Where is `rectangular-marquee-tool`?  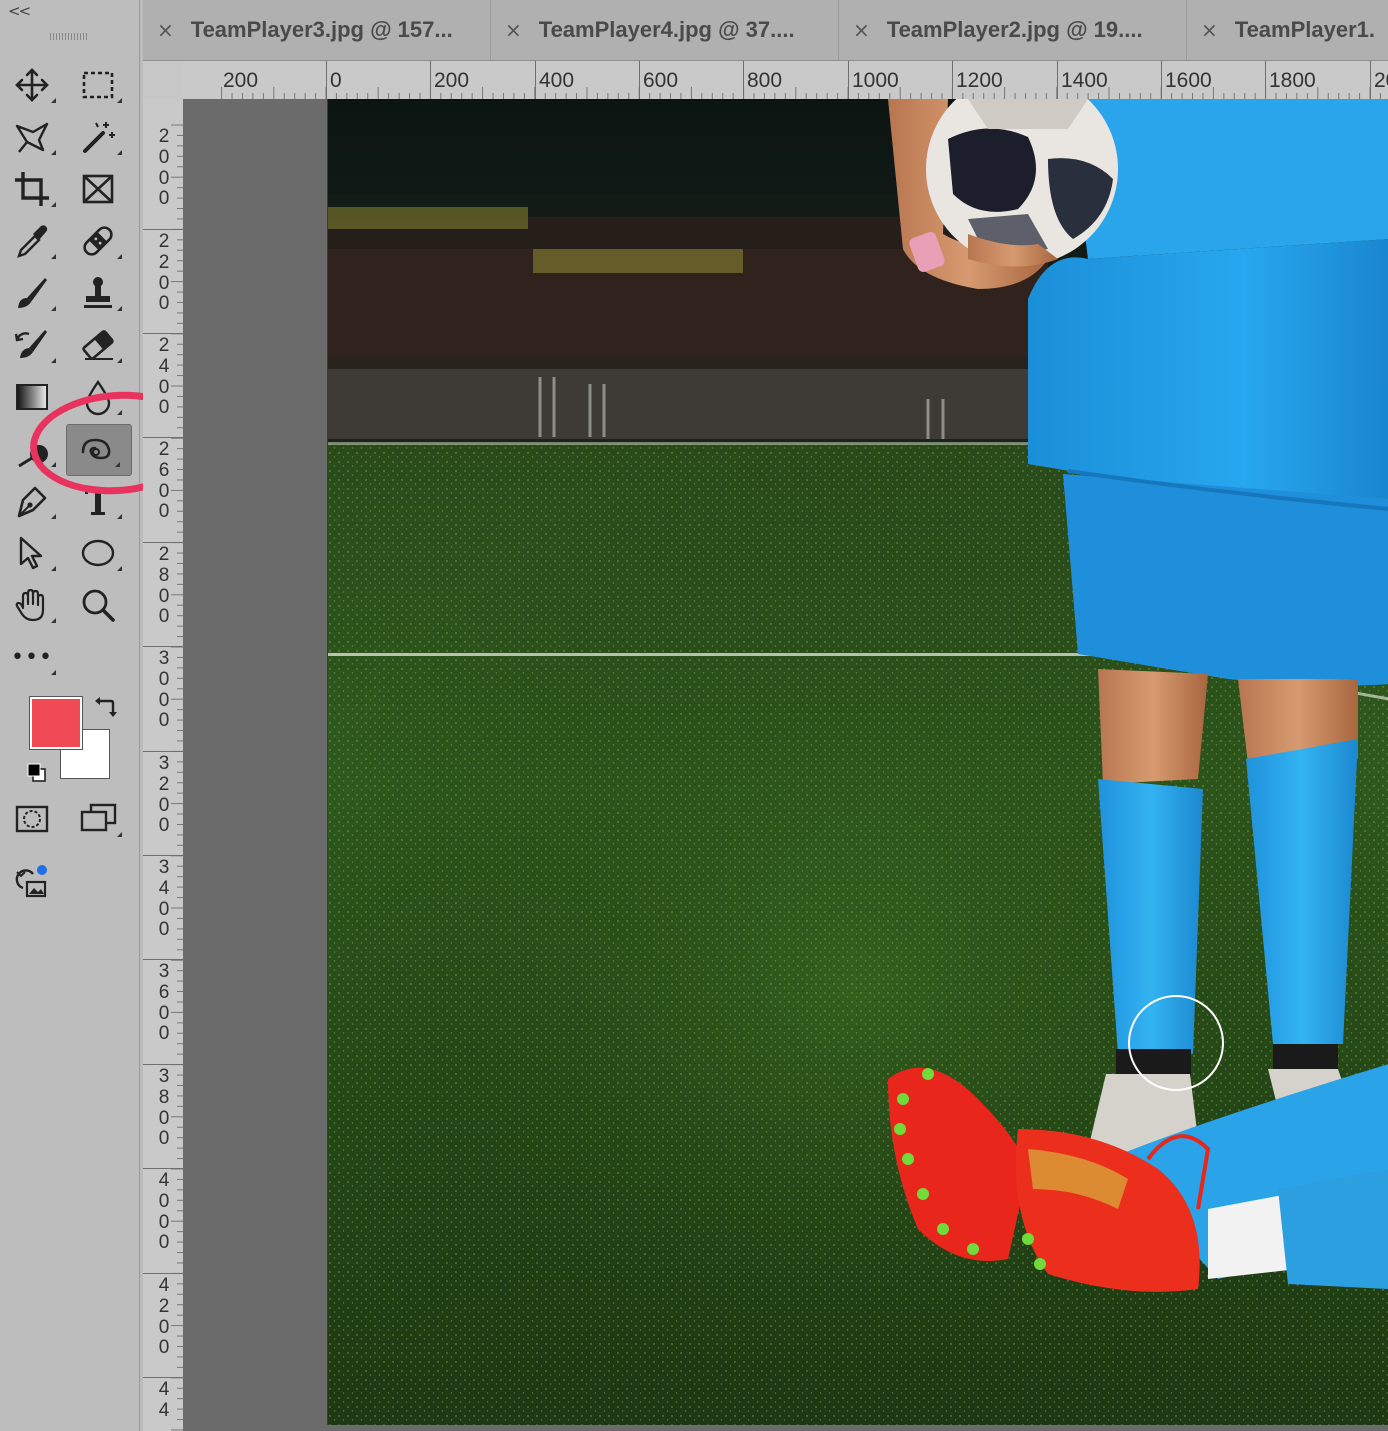 rectangular-marquee-tool is located at coordinates (98, 85).